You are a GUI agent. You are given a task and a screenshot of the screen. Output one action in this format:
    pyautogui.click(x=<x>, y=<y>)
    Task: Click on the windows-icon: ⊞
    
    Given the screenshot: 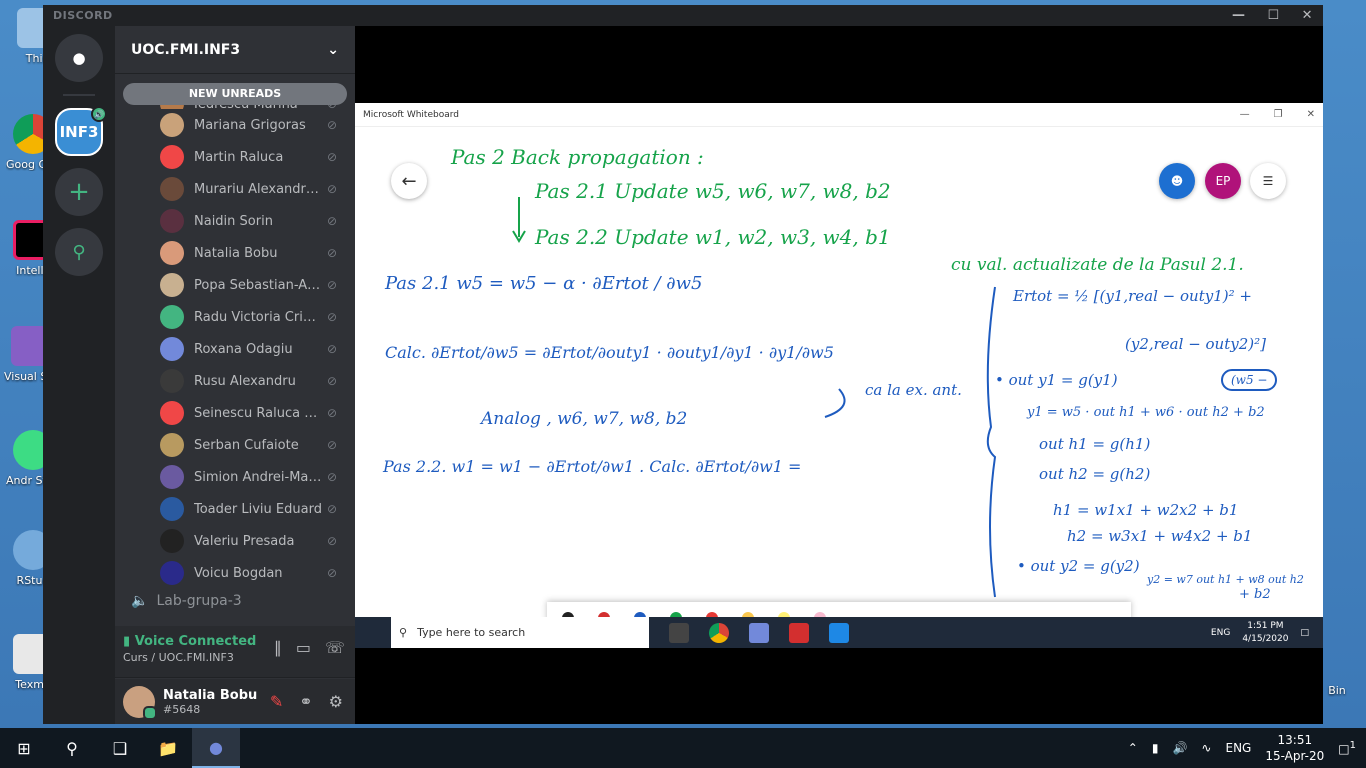 What is the action you would take?
    pyautogui.click(x=24, y=748)
    